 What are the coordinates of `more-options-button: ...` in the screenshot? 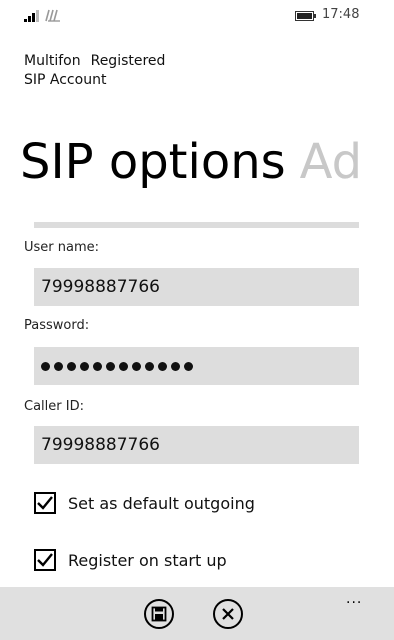 It's located at (354, 599).